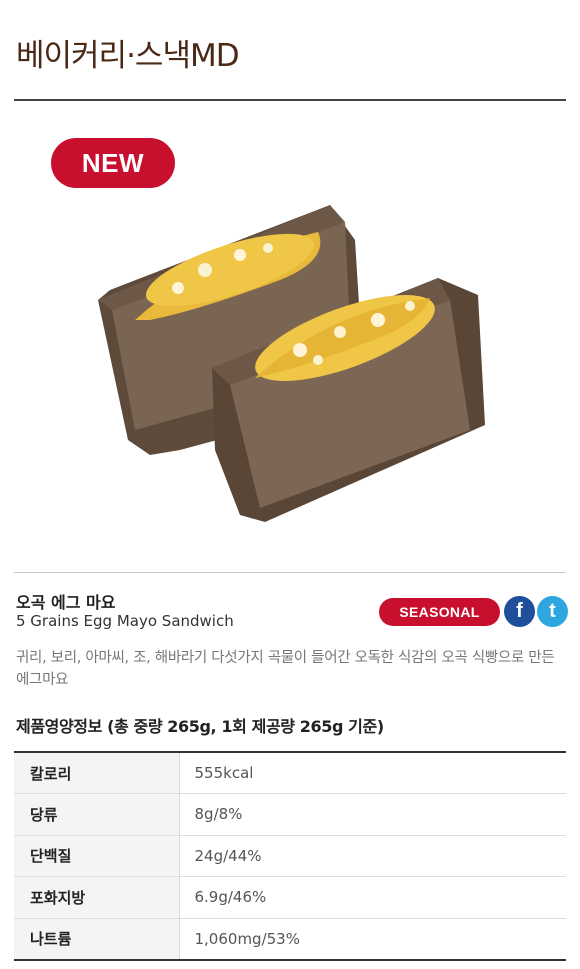  I want to click on twitter-share-icon: t, so click(552, 611).